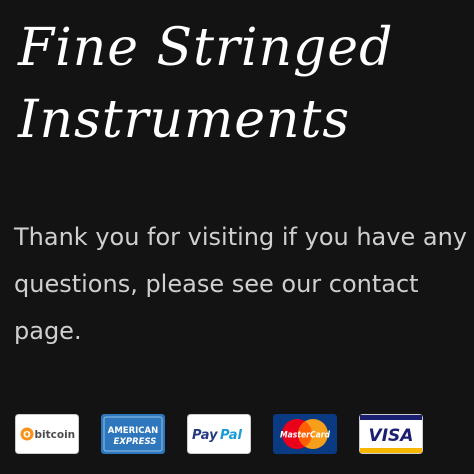 This screenshot has height=474, width=474. I want to click on bitcoin-icon: O bitcoin, so click(47, 434).